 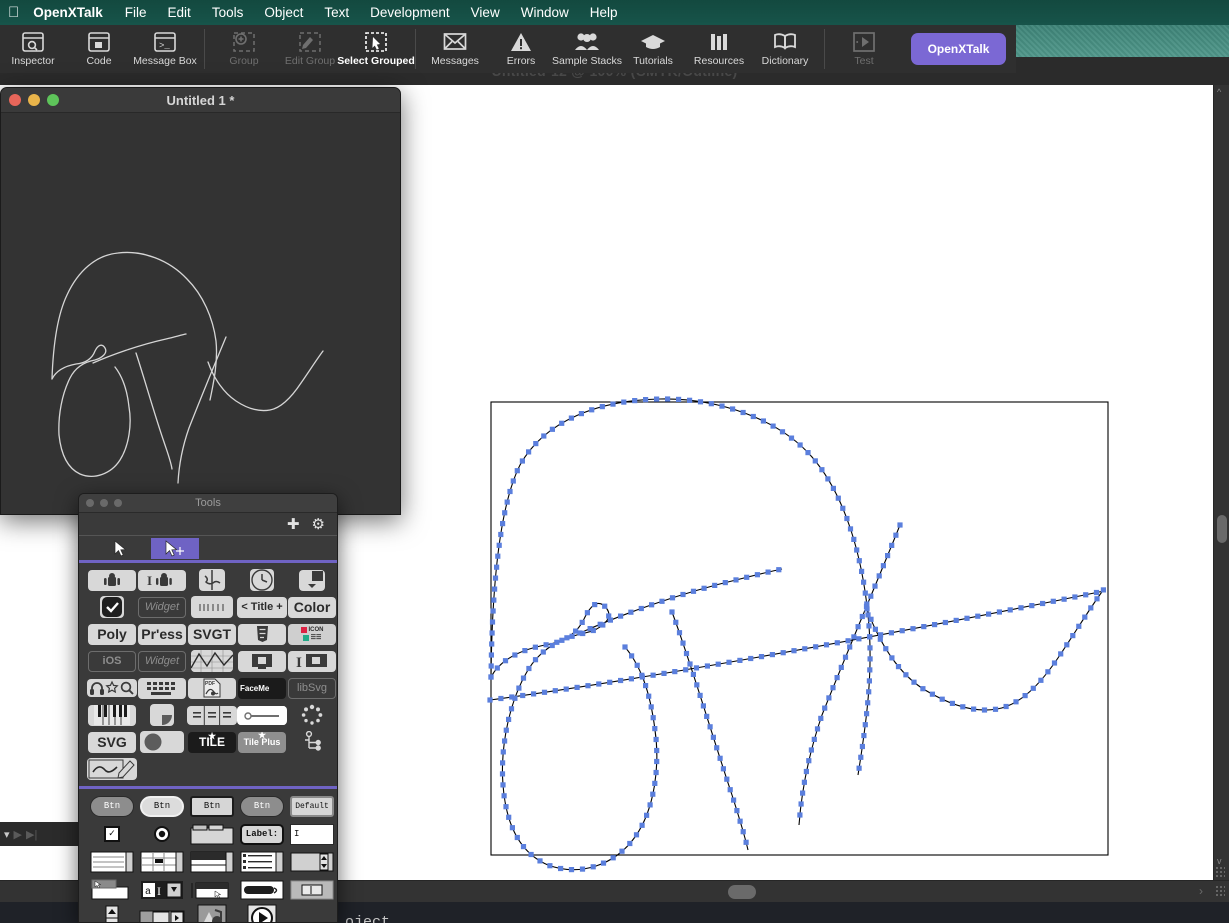 What do you see at coordinates (262, 862) in the screenshot?
I see `data-grid-icon` at bounding box center [262, 862].